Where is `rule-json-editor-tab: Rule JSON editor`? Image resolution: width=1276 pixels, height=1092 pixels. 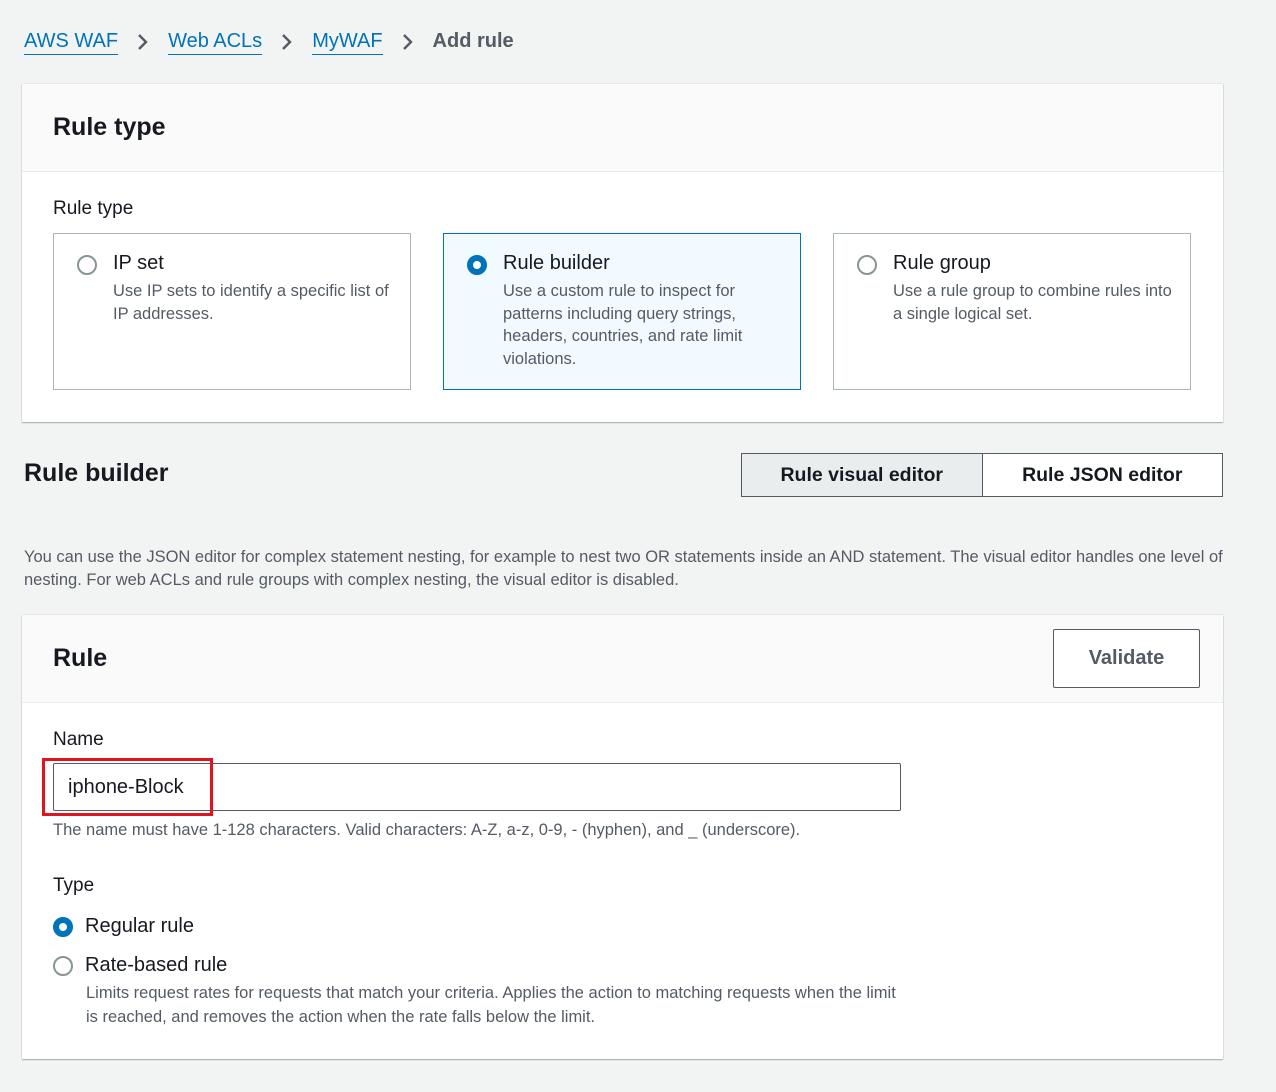 rule-json-editor-tab: Rule JSON editor is located at coordinates (1102, 475).